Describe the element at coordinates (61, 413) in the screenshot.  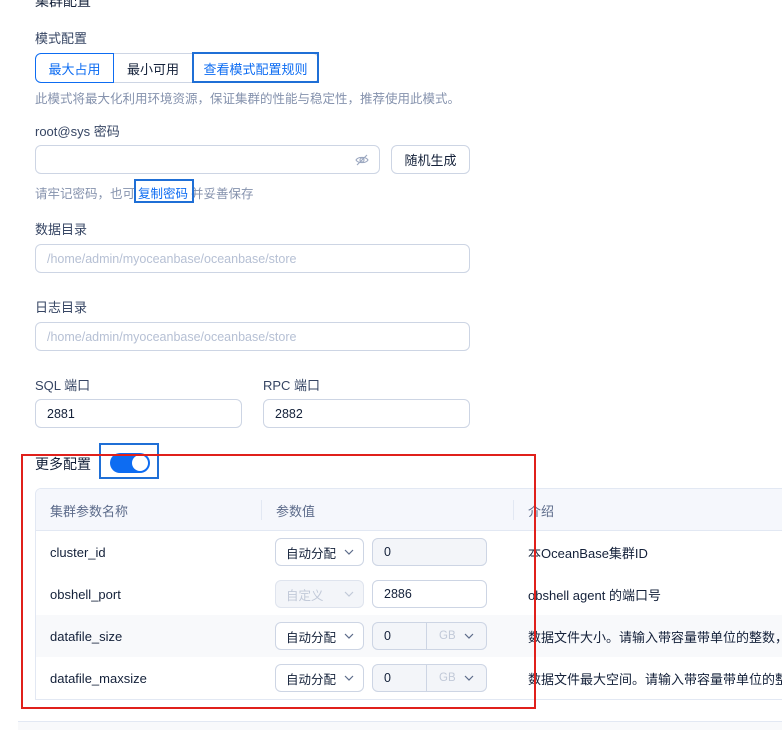
I see `sql-port-value: 2881` at that location.